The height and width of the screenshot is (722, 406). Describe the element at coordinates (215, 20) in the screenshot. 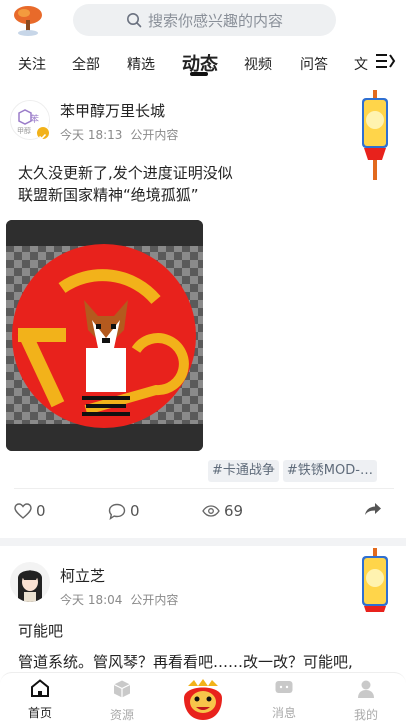

I see `search-placeholder: 搜索你感兴趣的内容` at that location.